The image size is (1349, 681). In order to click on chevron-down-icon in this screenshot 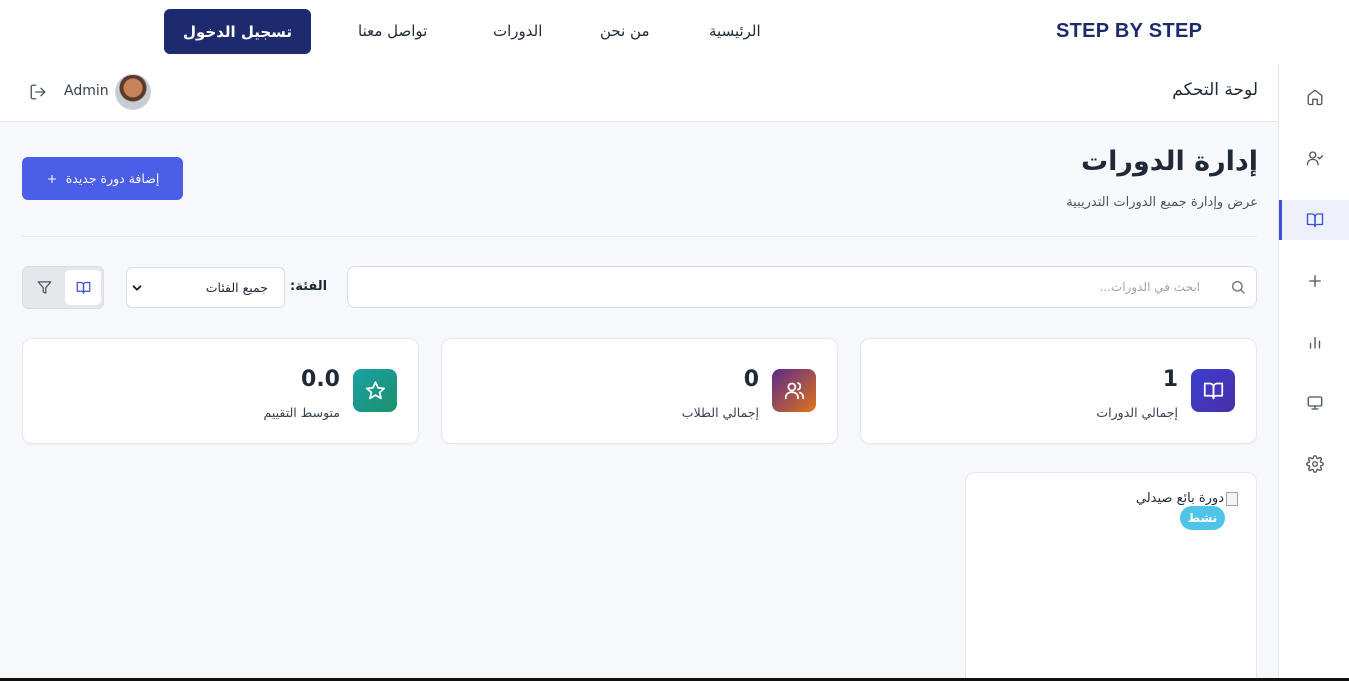, I will do `click(137, 288)`.